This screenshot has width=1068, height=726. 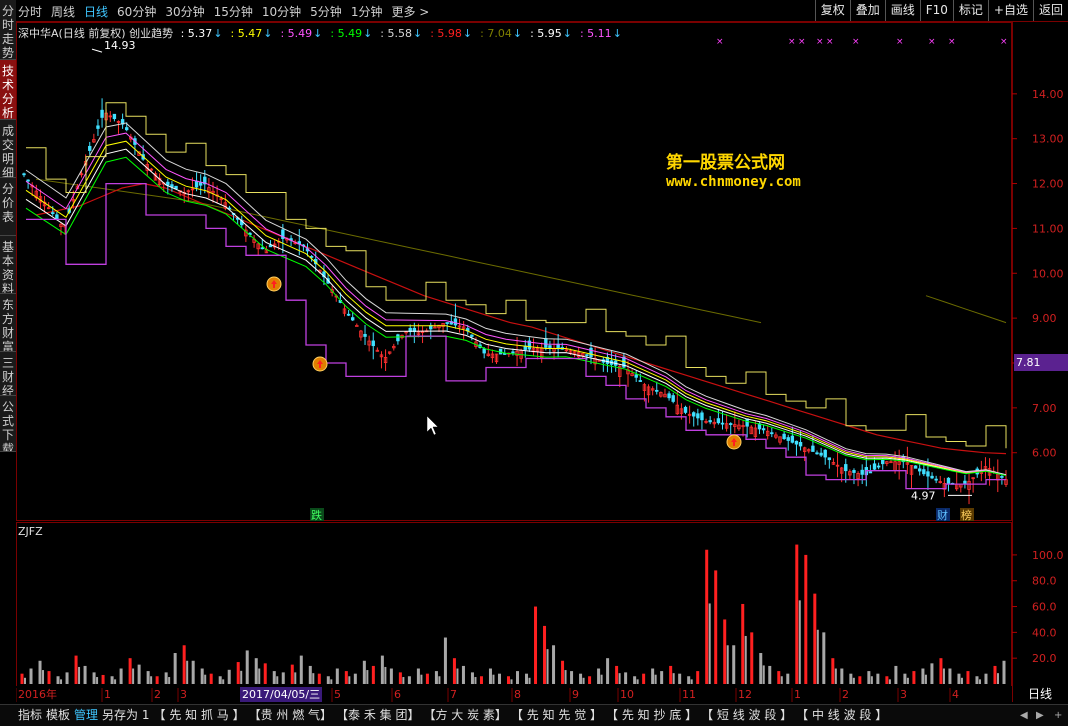 I want to click on toolbar-button: 返回, so click(x=1050, y=10).